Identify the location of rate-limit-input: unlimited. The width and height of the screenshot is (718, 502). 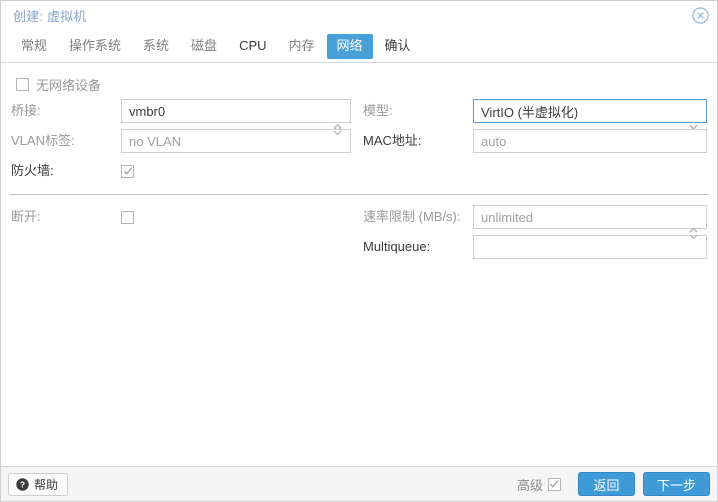
(590, 217).